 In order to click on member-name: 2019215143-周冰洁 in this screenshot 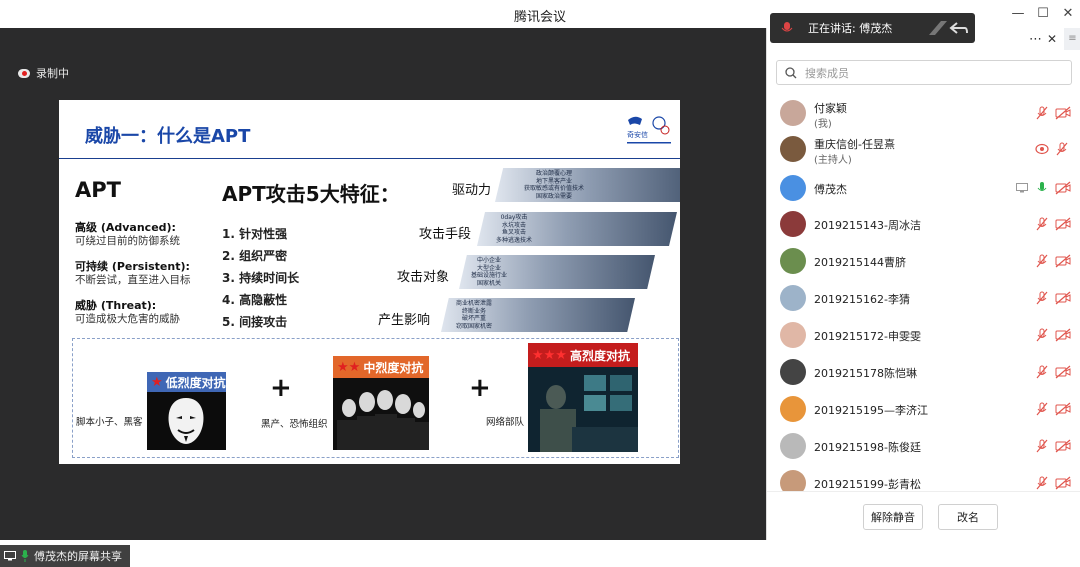, I will do `click(867, 225)`.